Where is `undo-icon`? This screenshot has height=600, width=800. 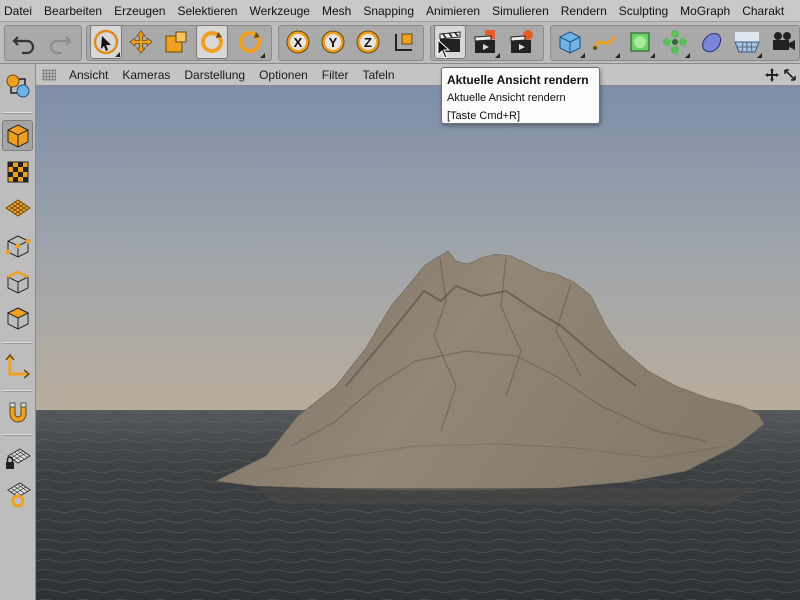 undo-icon is located at coordinates (23, 45).